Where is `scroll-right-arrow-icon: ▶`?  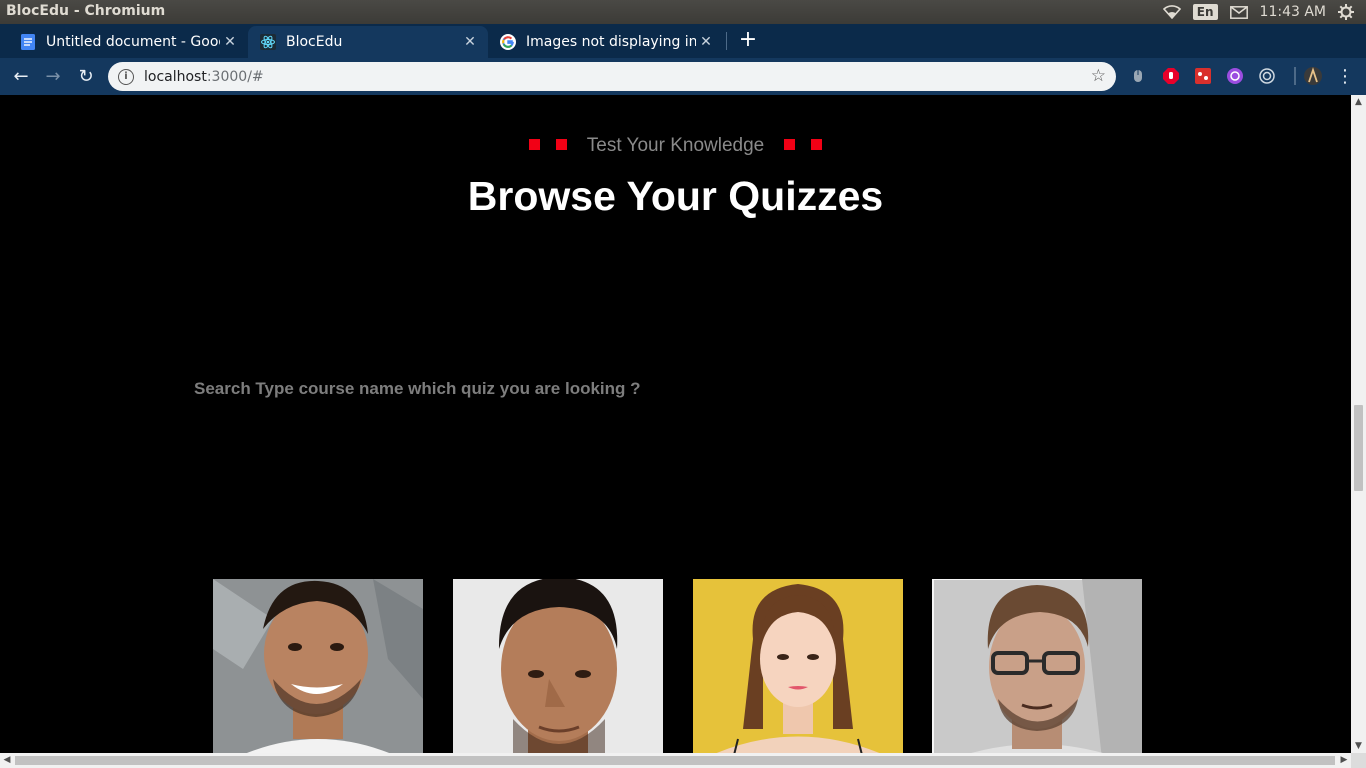 scroll-right-arrow-icon: ▶ is located at coordinates (1344, 760).